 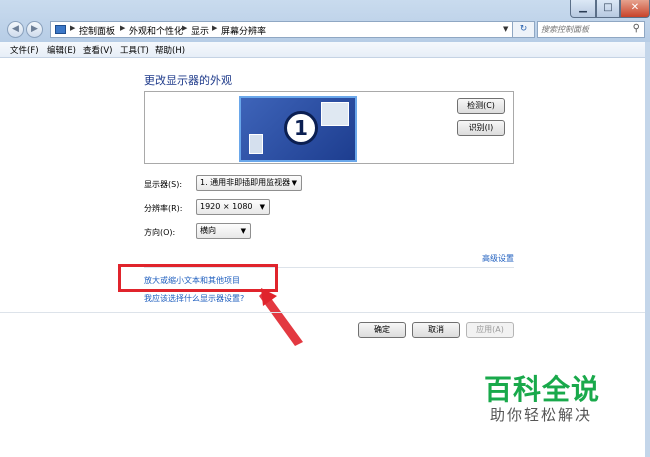 I want to click on divider, so click(x=322, y=312).